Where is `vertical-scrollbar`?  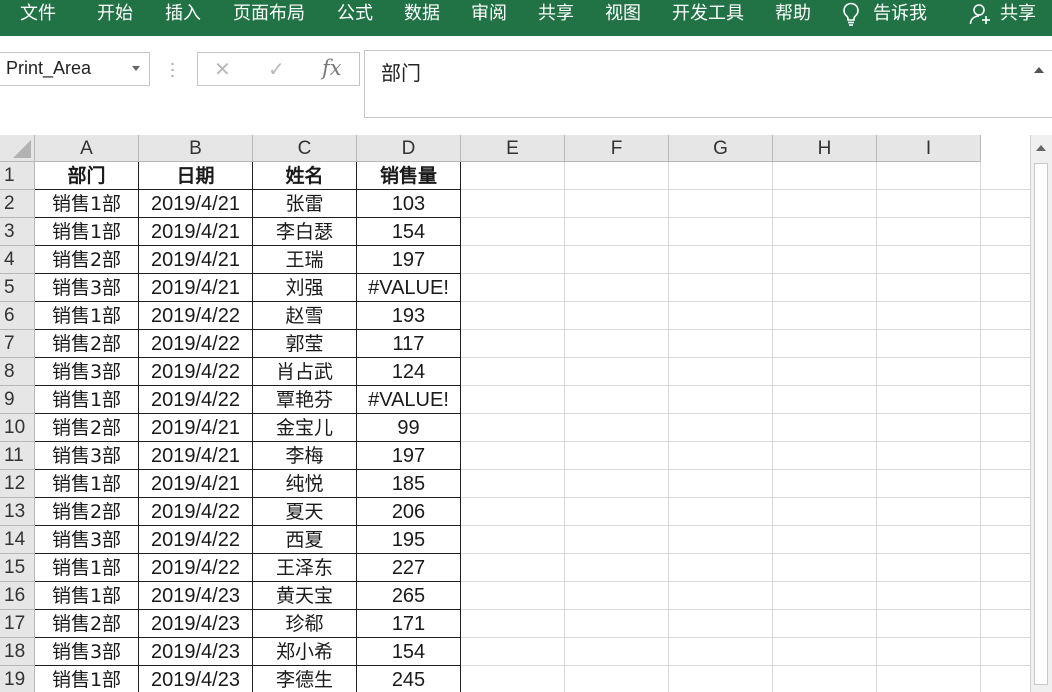 vertical-scrollbar is located at coordinates (1041, 413).